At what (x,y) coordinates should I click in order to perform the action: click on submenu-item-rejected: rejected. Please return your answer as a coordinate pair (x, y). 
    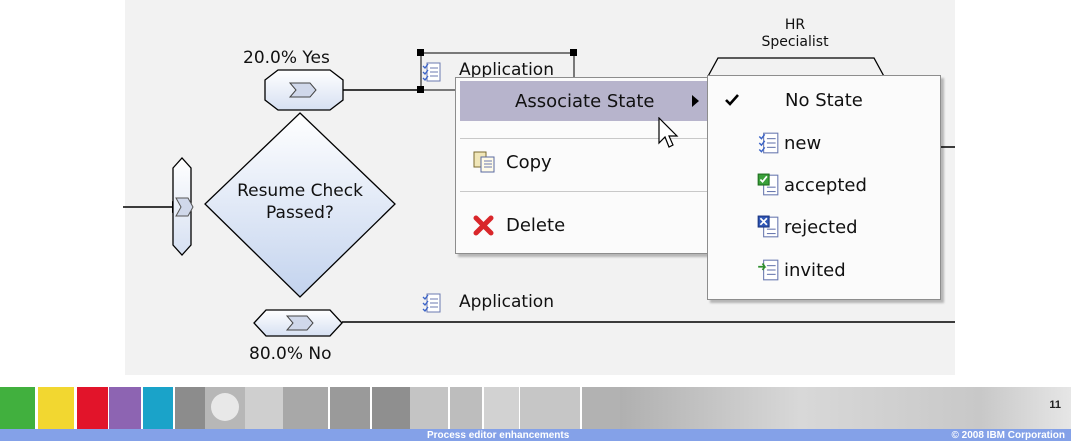
    Looking at the image, I should click on (824, 227).